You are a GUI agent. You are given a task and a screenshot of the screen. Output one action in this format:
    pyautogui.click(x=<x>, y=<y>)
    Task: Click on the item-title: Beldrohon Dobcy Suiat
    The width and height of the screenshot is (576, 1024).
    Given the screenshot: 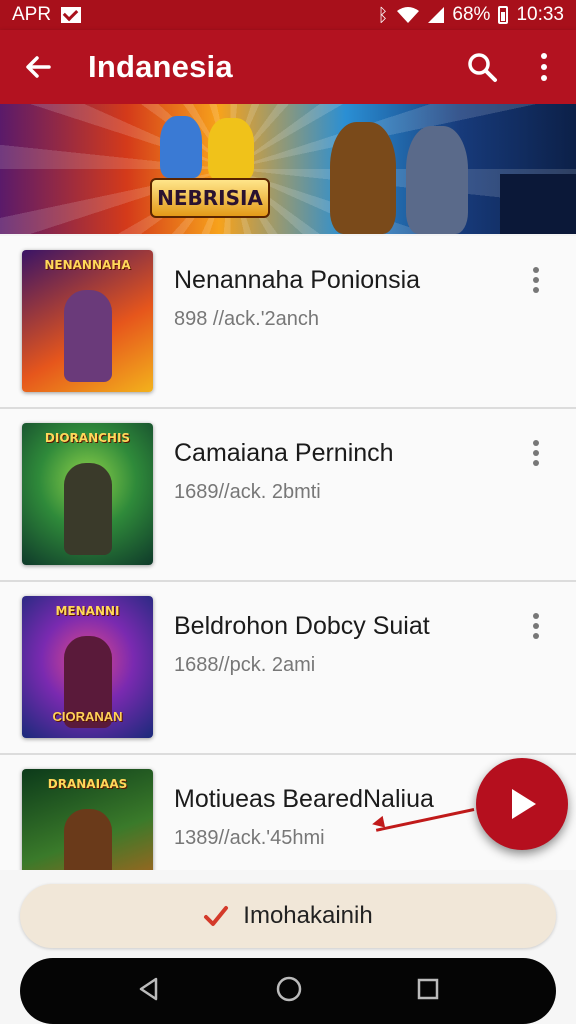 What is the action you would take?
    pyautogui.click(x=302, y=626)
    